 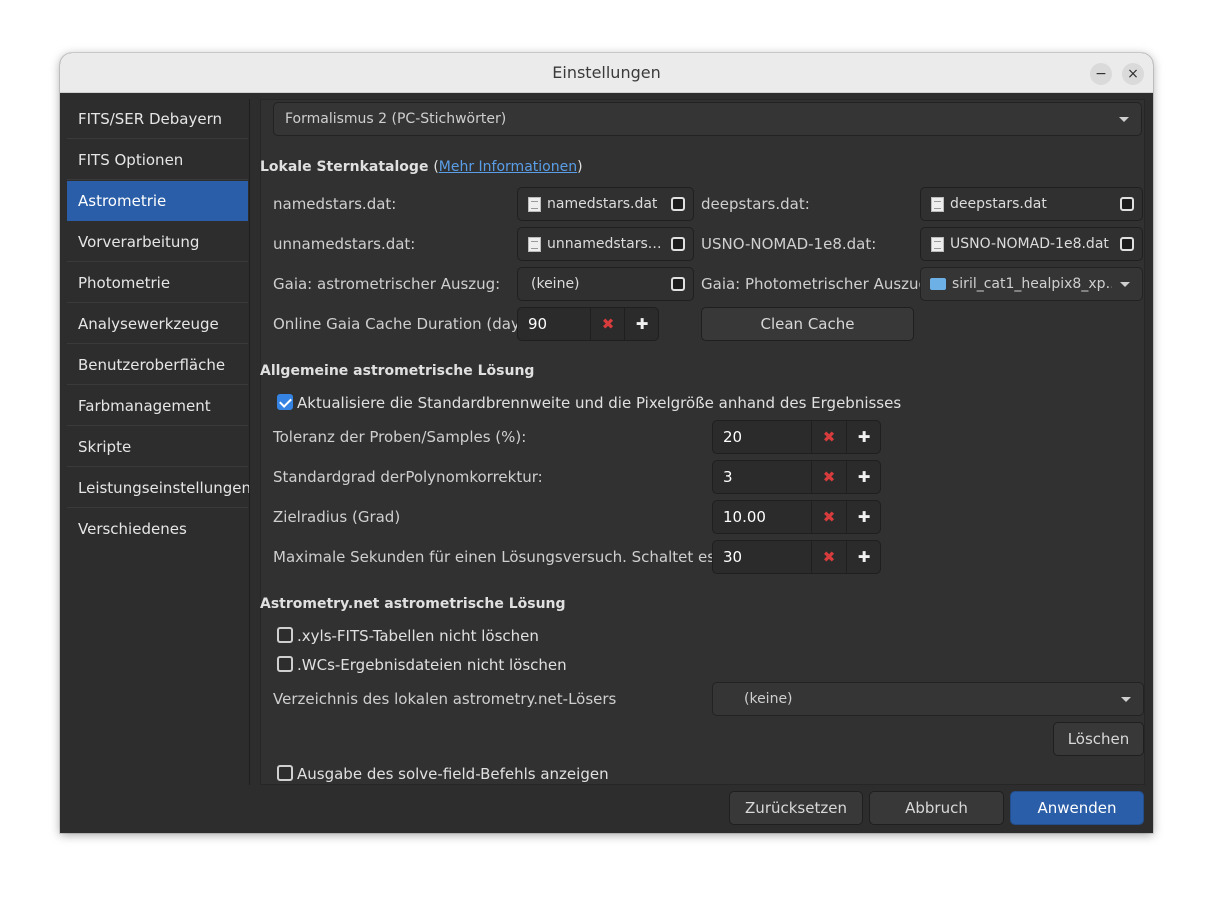 What do you see at coordinates (157, 447) in the screenshot?
I see `sidebar-item-skripte: Skripte` at bounding box center [157, 447].